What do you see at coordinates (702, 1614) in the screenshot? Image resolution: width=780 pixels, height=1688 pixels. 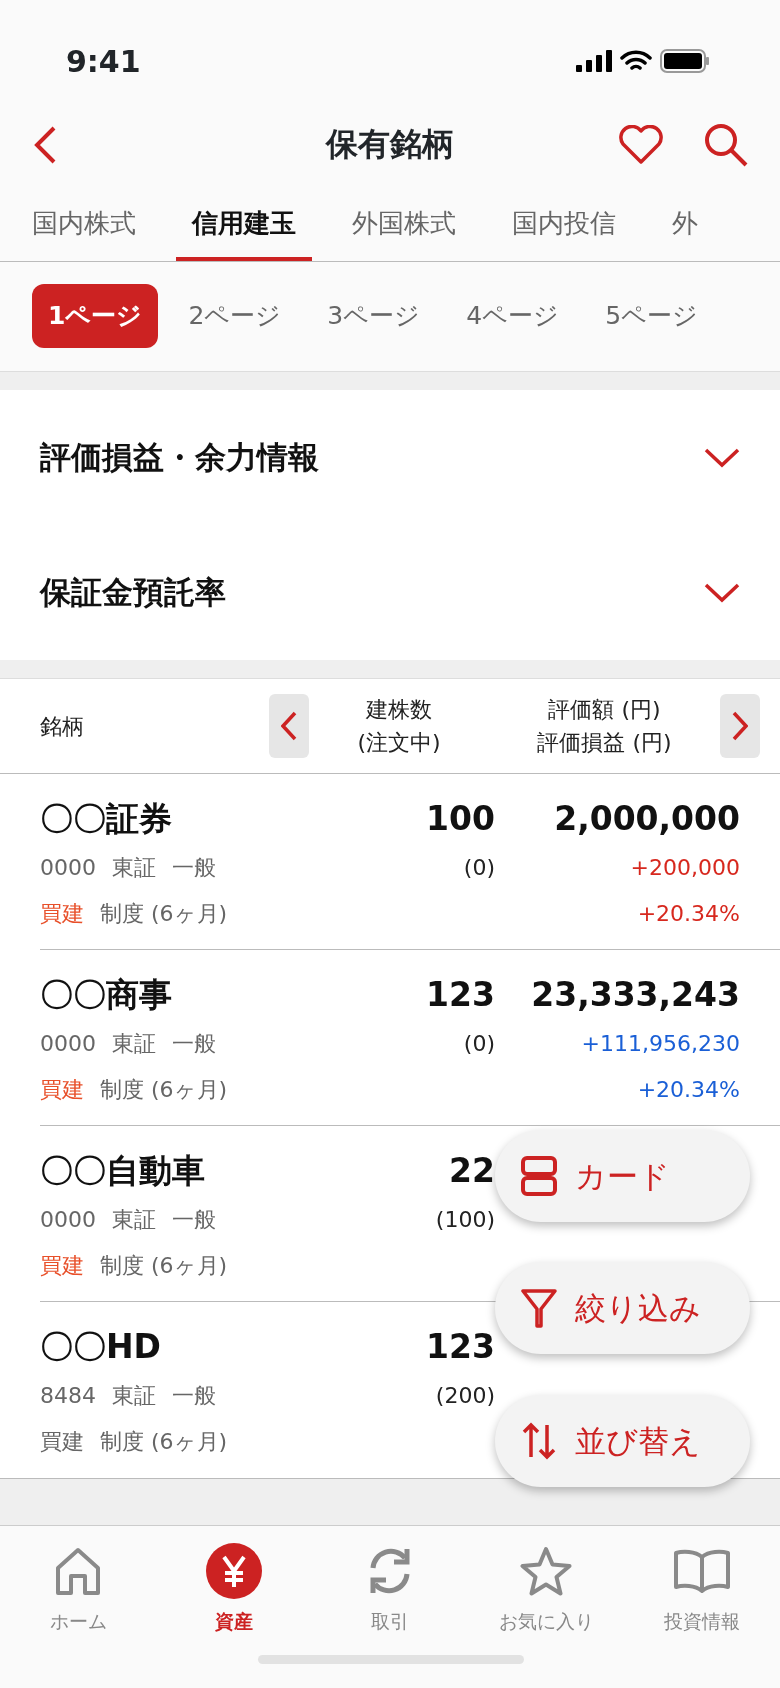 I see `nav-tab: 投資情報` at bounding box center [702, 1614].